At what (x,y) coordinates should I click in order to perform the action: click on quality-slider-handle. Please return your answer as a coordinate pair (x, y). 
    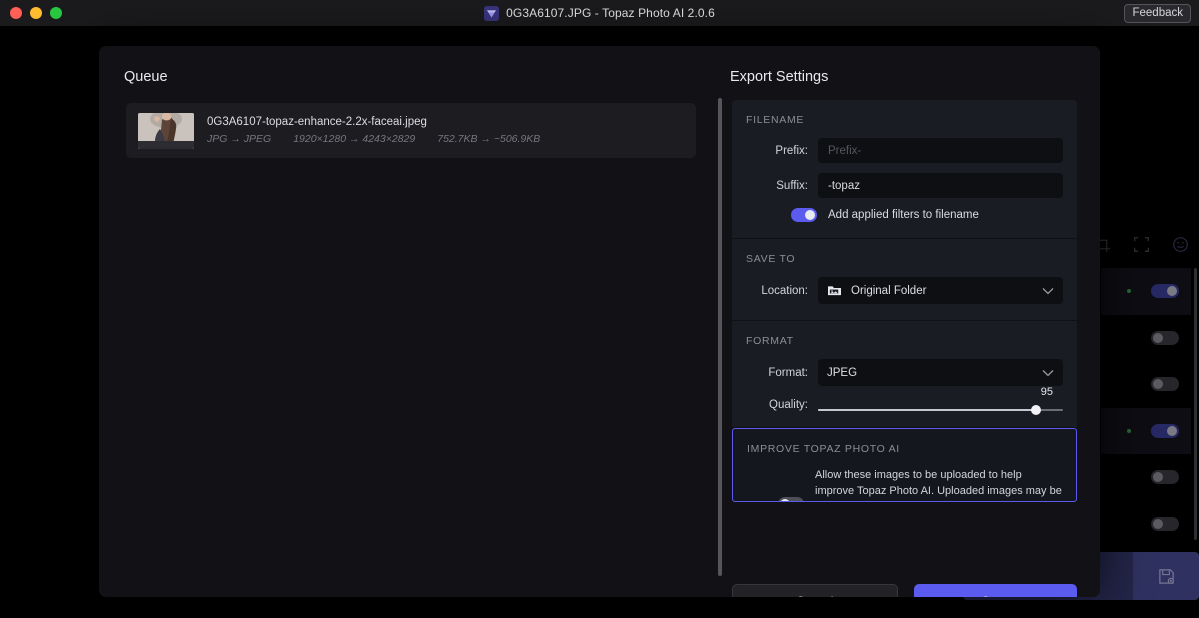
    Looking at the image, I should click on (1035, 410).